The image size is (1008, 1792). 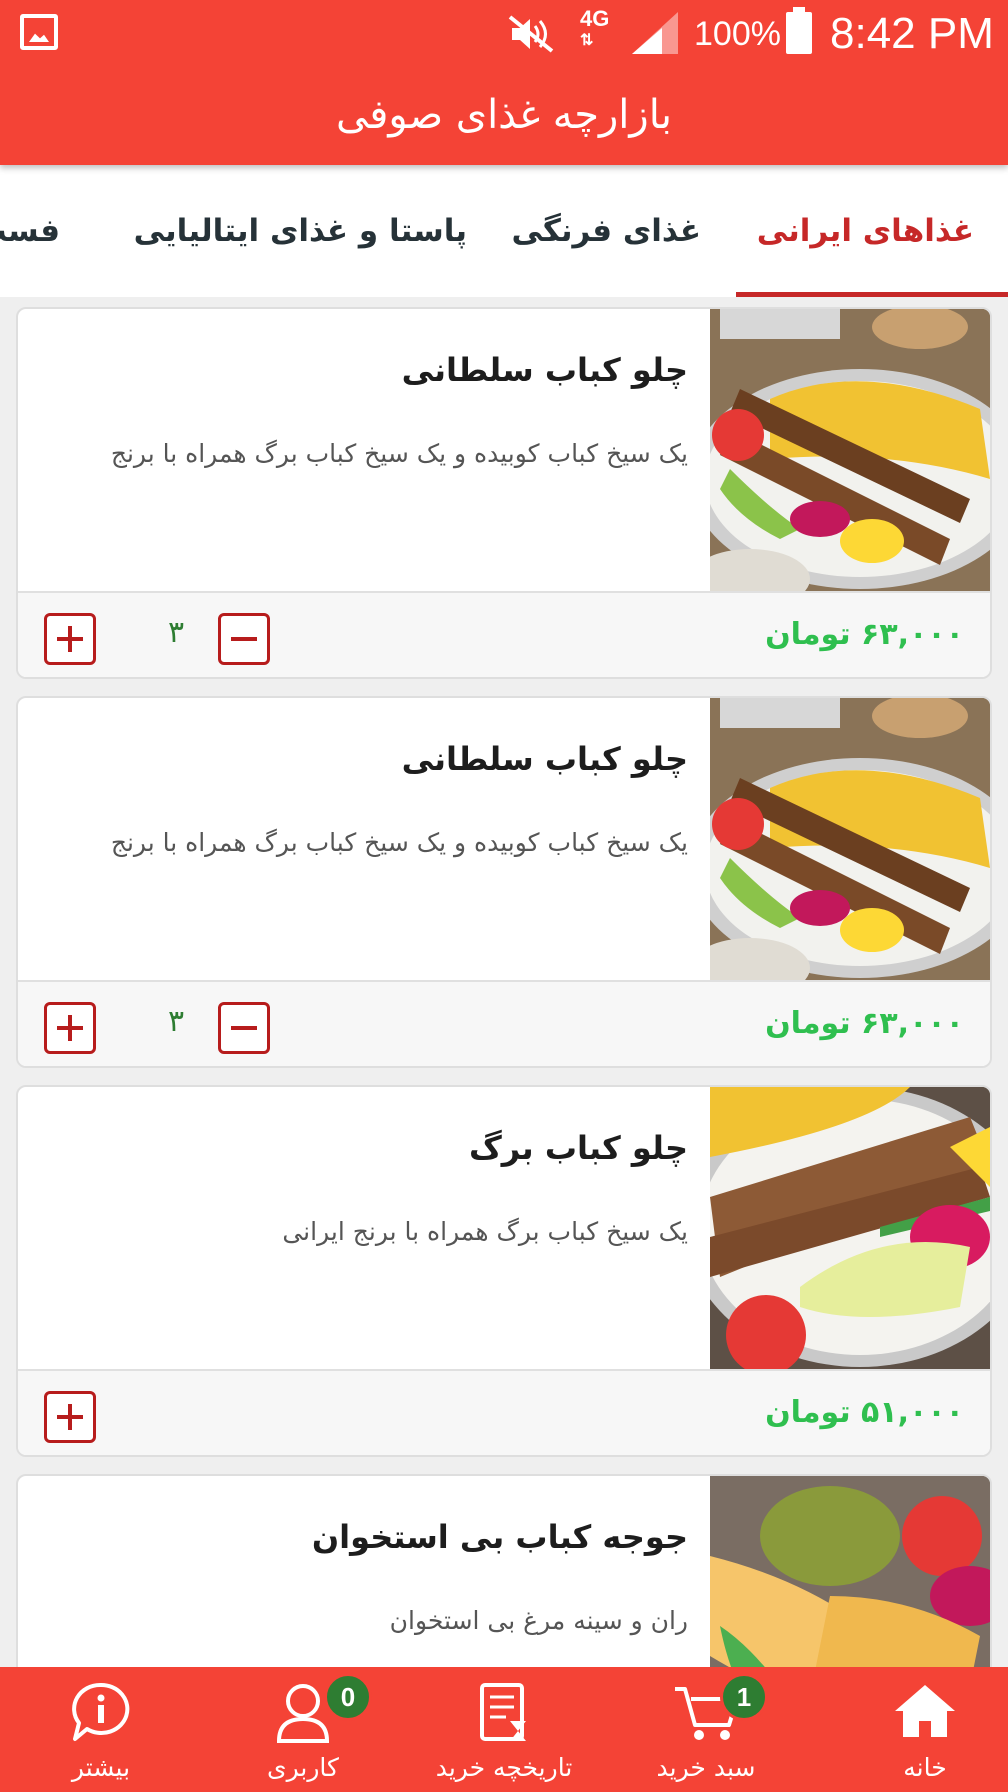 I want to click on product-title: چلو کباب برگ, so click(x=578, y=1148).